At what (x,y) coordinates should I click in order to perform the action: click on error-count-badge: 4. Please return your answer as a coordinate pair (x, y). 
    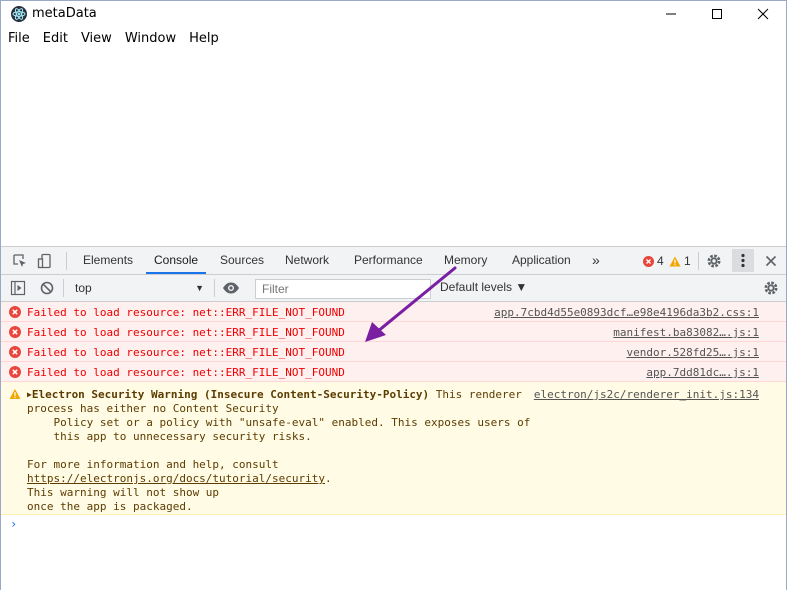
    Looking at the image, I should click on (653, 261).